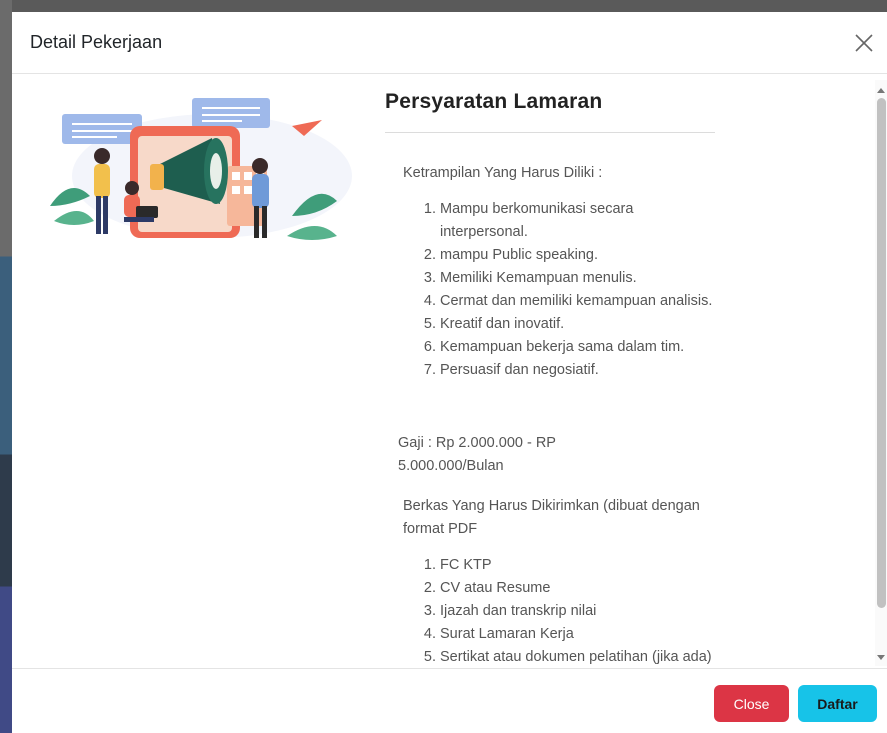 The image size is (887, 733). I want to click on scroll-down-arrow-icon, so click(881, 657).